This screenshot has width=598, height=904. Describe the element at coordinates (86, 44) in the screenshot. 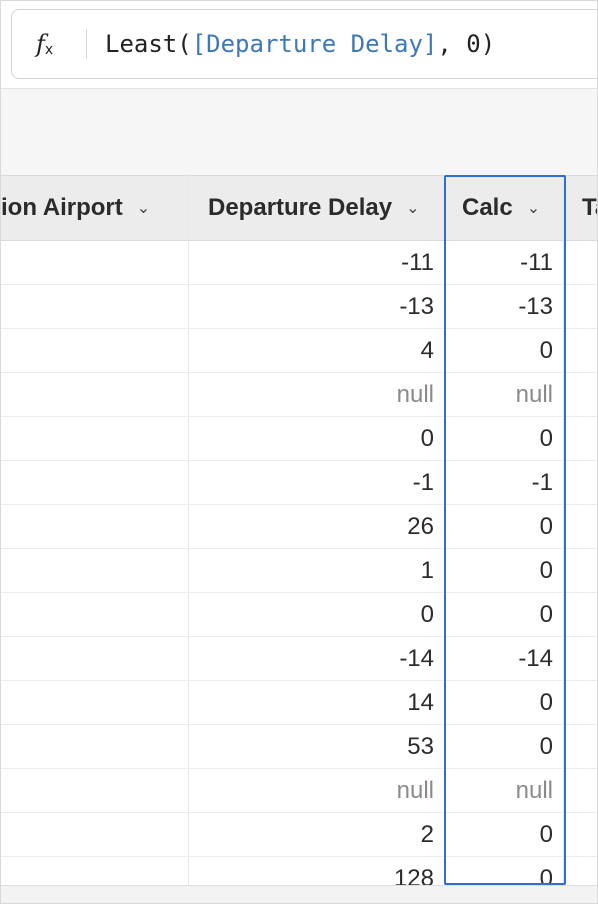

I see `formula-separator` at that location.